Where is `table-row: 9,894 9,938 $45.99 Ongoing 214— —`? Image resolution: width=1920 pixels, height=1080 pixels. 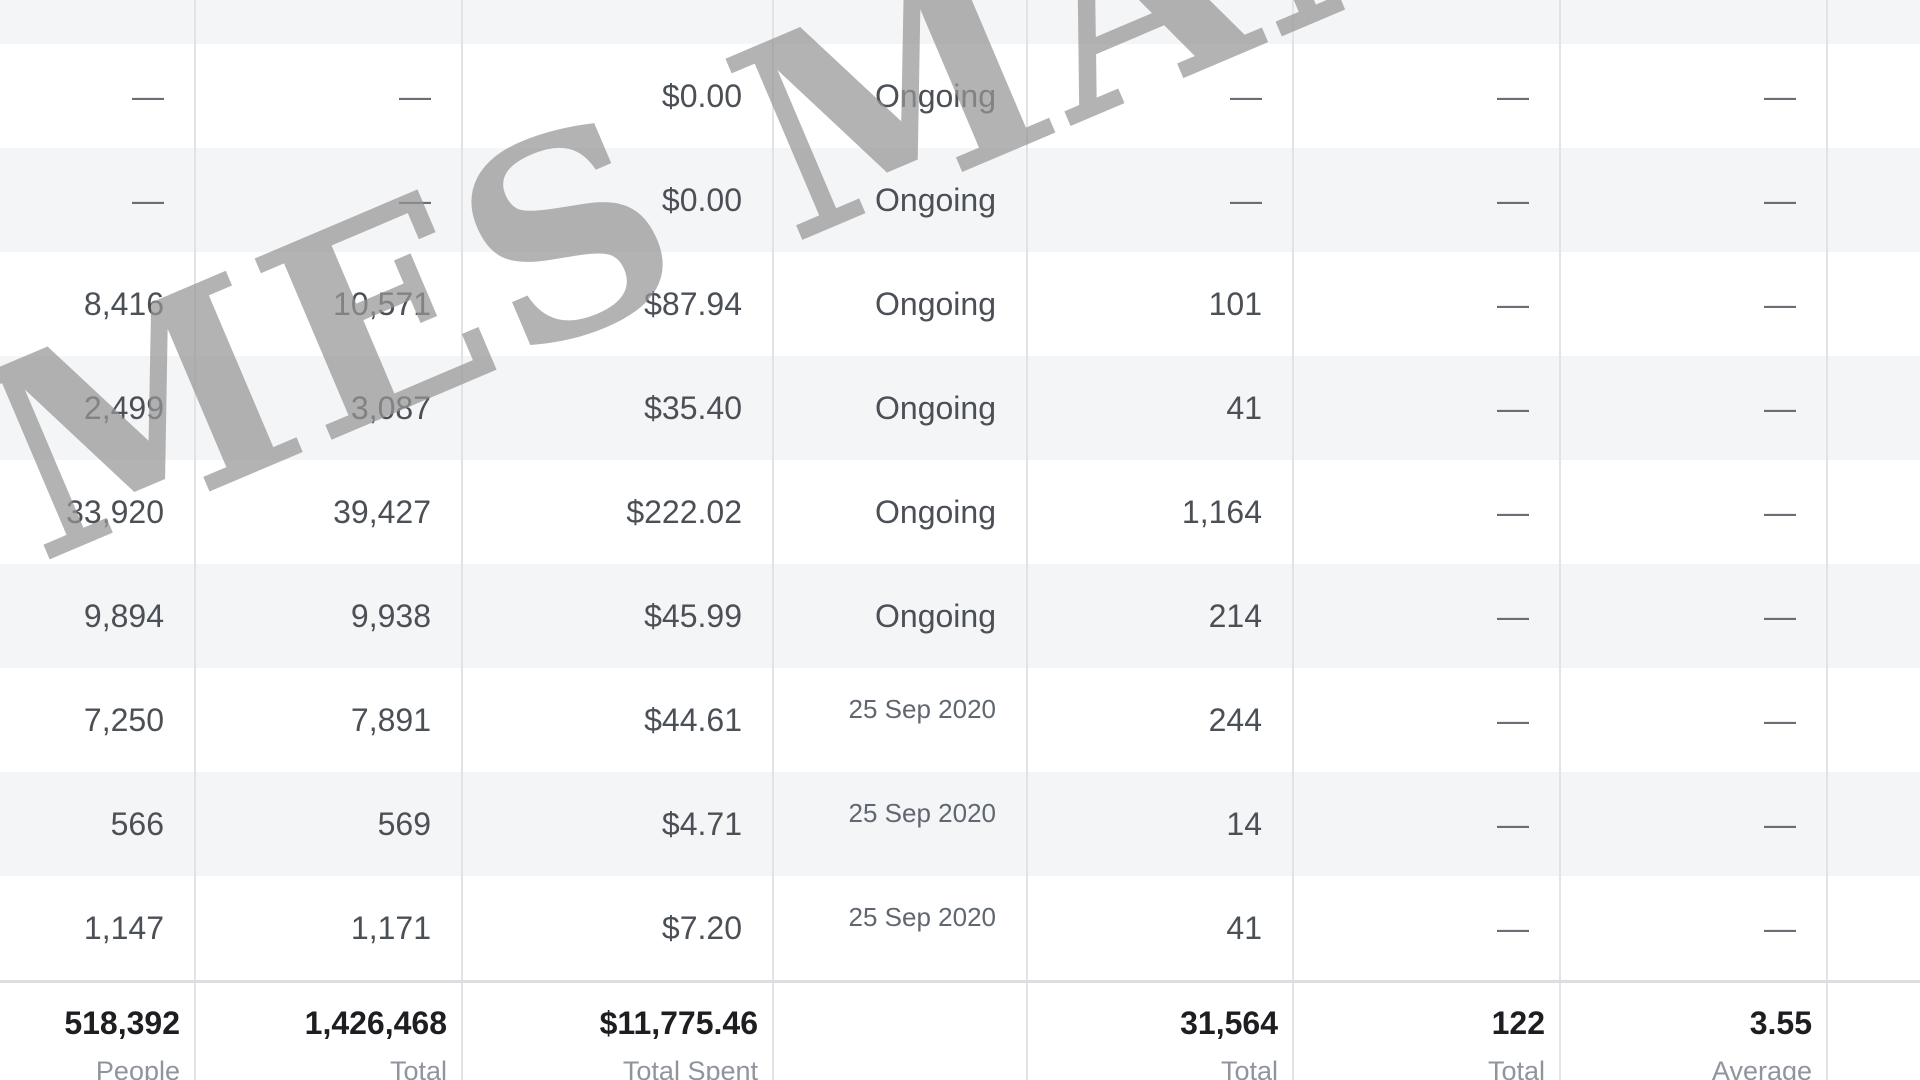
table-row: 9,894 9,938 $45.99 Ongoing 214— — is located at coordinates (960, 616).